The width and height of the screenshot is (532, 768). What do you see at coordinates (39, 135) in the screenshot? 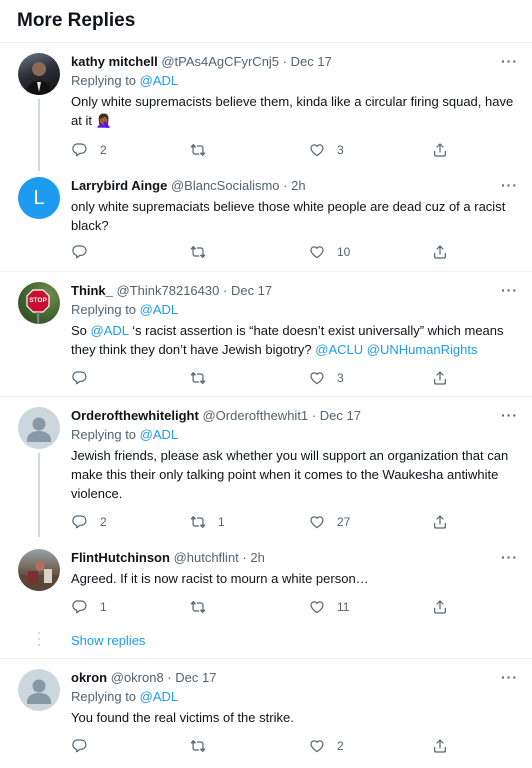
I see `thread-line` at bounding box center [39, 135].